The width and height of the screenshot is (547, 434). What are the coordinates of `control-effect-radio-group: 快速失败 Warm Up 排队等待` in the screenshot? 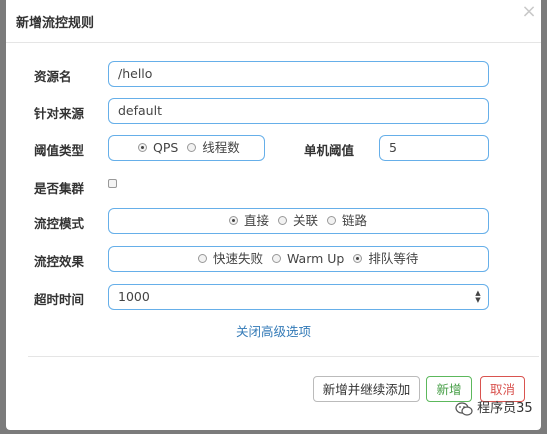 It's located at (298, 259).